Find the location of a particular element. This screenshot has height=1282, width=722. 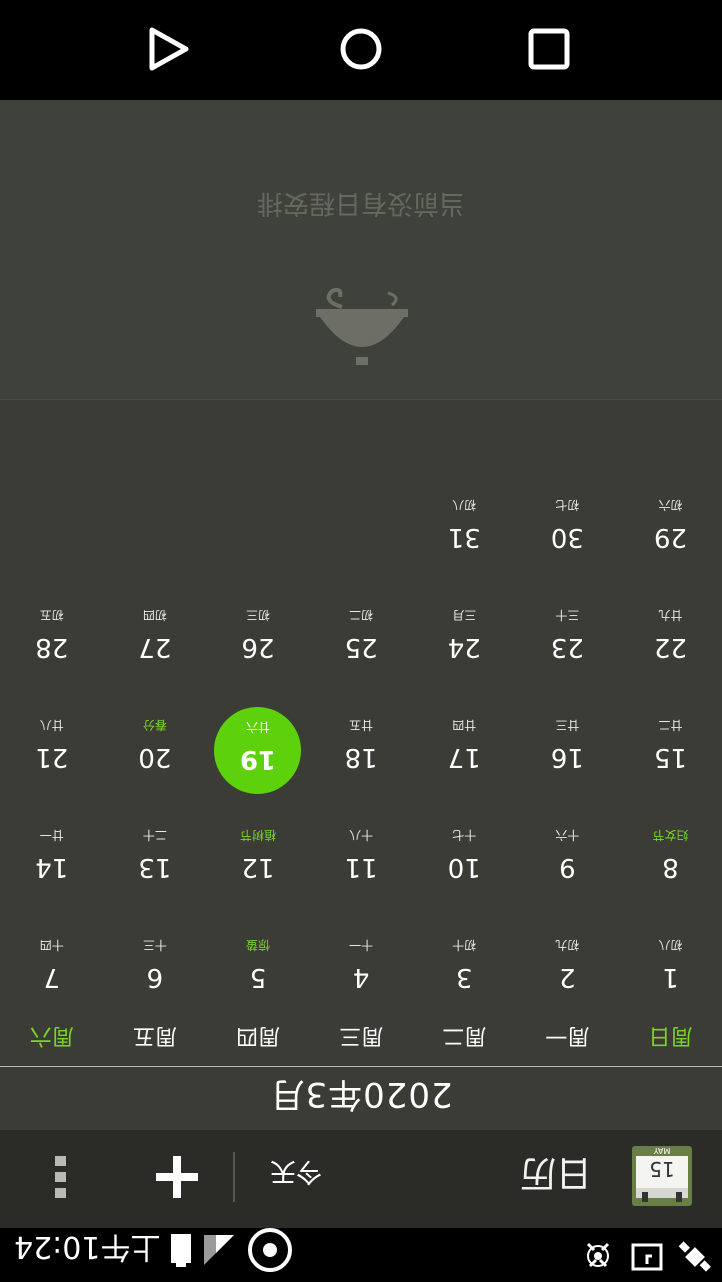

bell-icon is located at coordinates (362, 326).